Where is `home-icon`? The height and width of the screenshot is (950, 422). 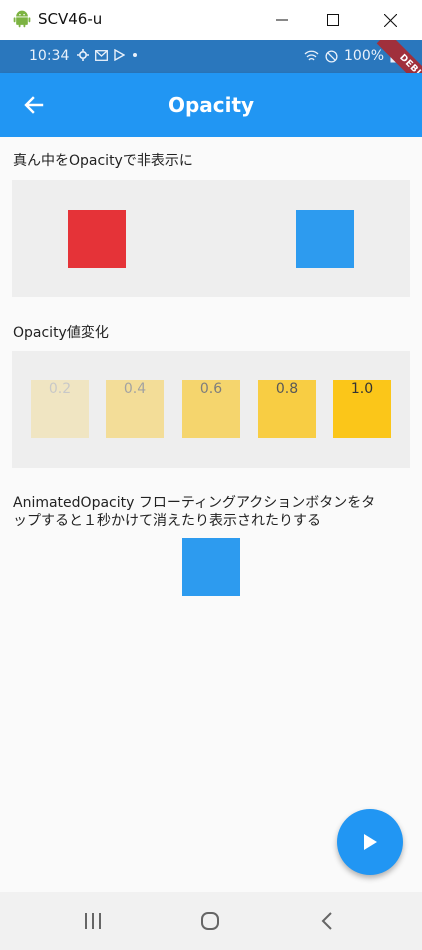 home-icon is located at coordinates (210, 921).